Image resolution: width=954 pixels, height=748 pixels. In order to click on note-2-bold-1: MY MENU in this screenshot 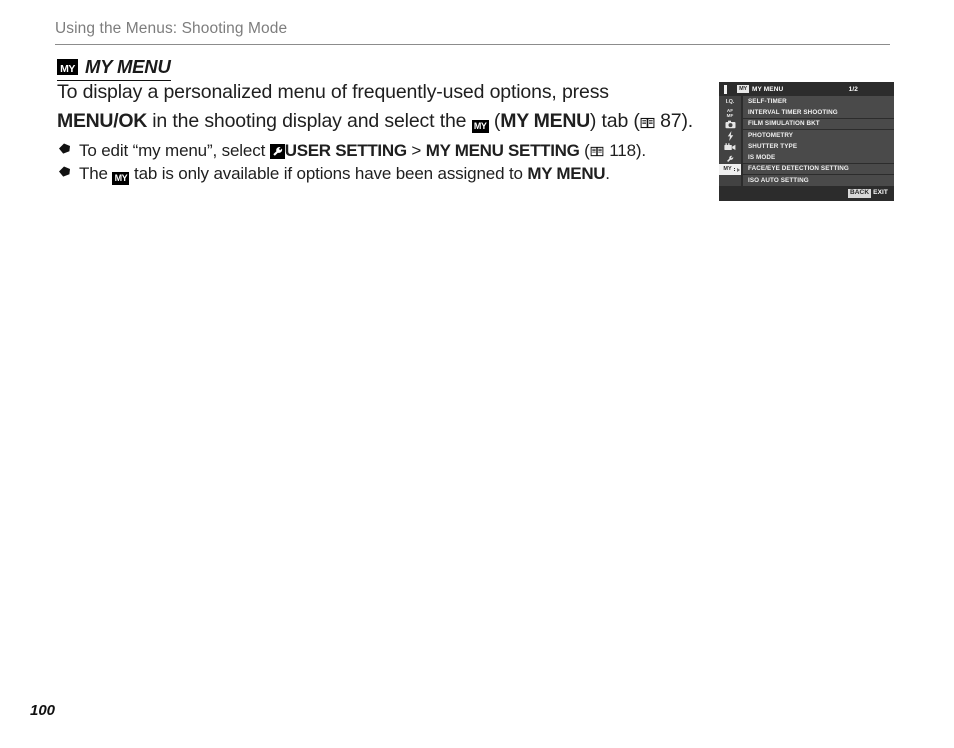, I will do `click(566, 173)`.